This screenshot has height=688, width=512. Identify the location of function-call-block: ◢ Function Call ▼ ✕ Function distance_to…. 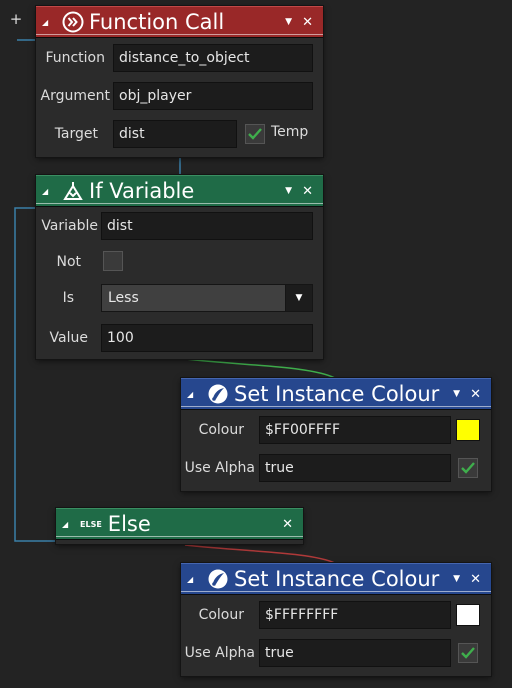
(179, 81).